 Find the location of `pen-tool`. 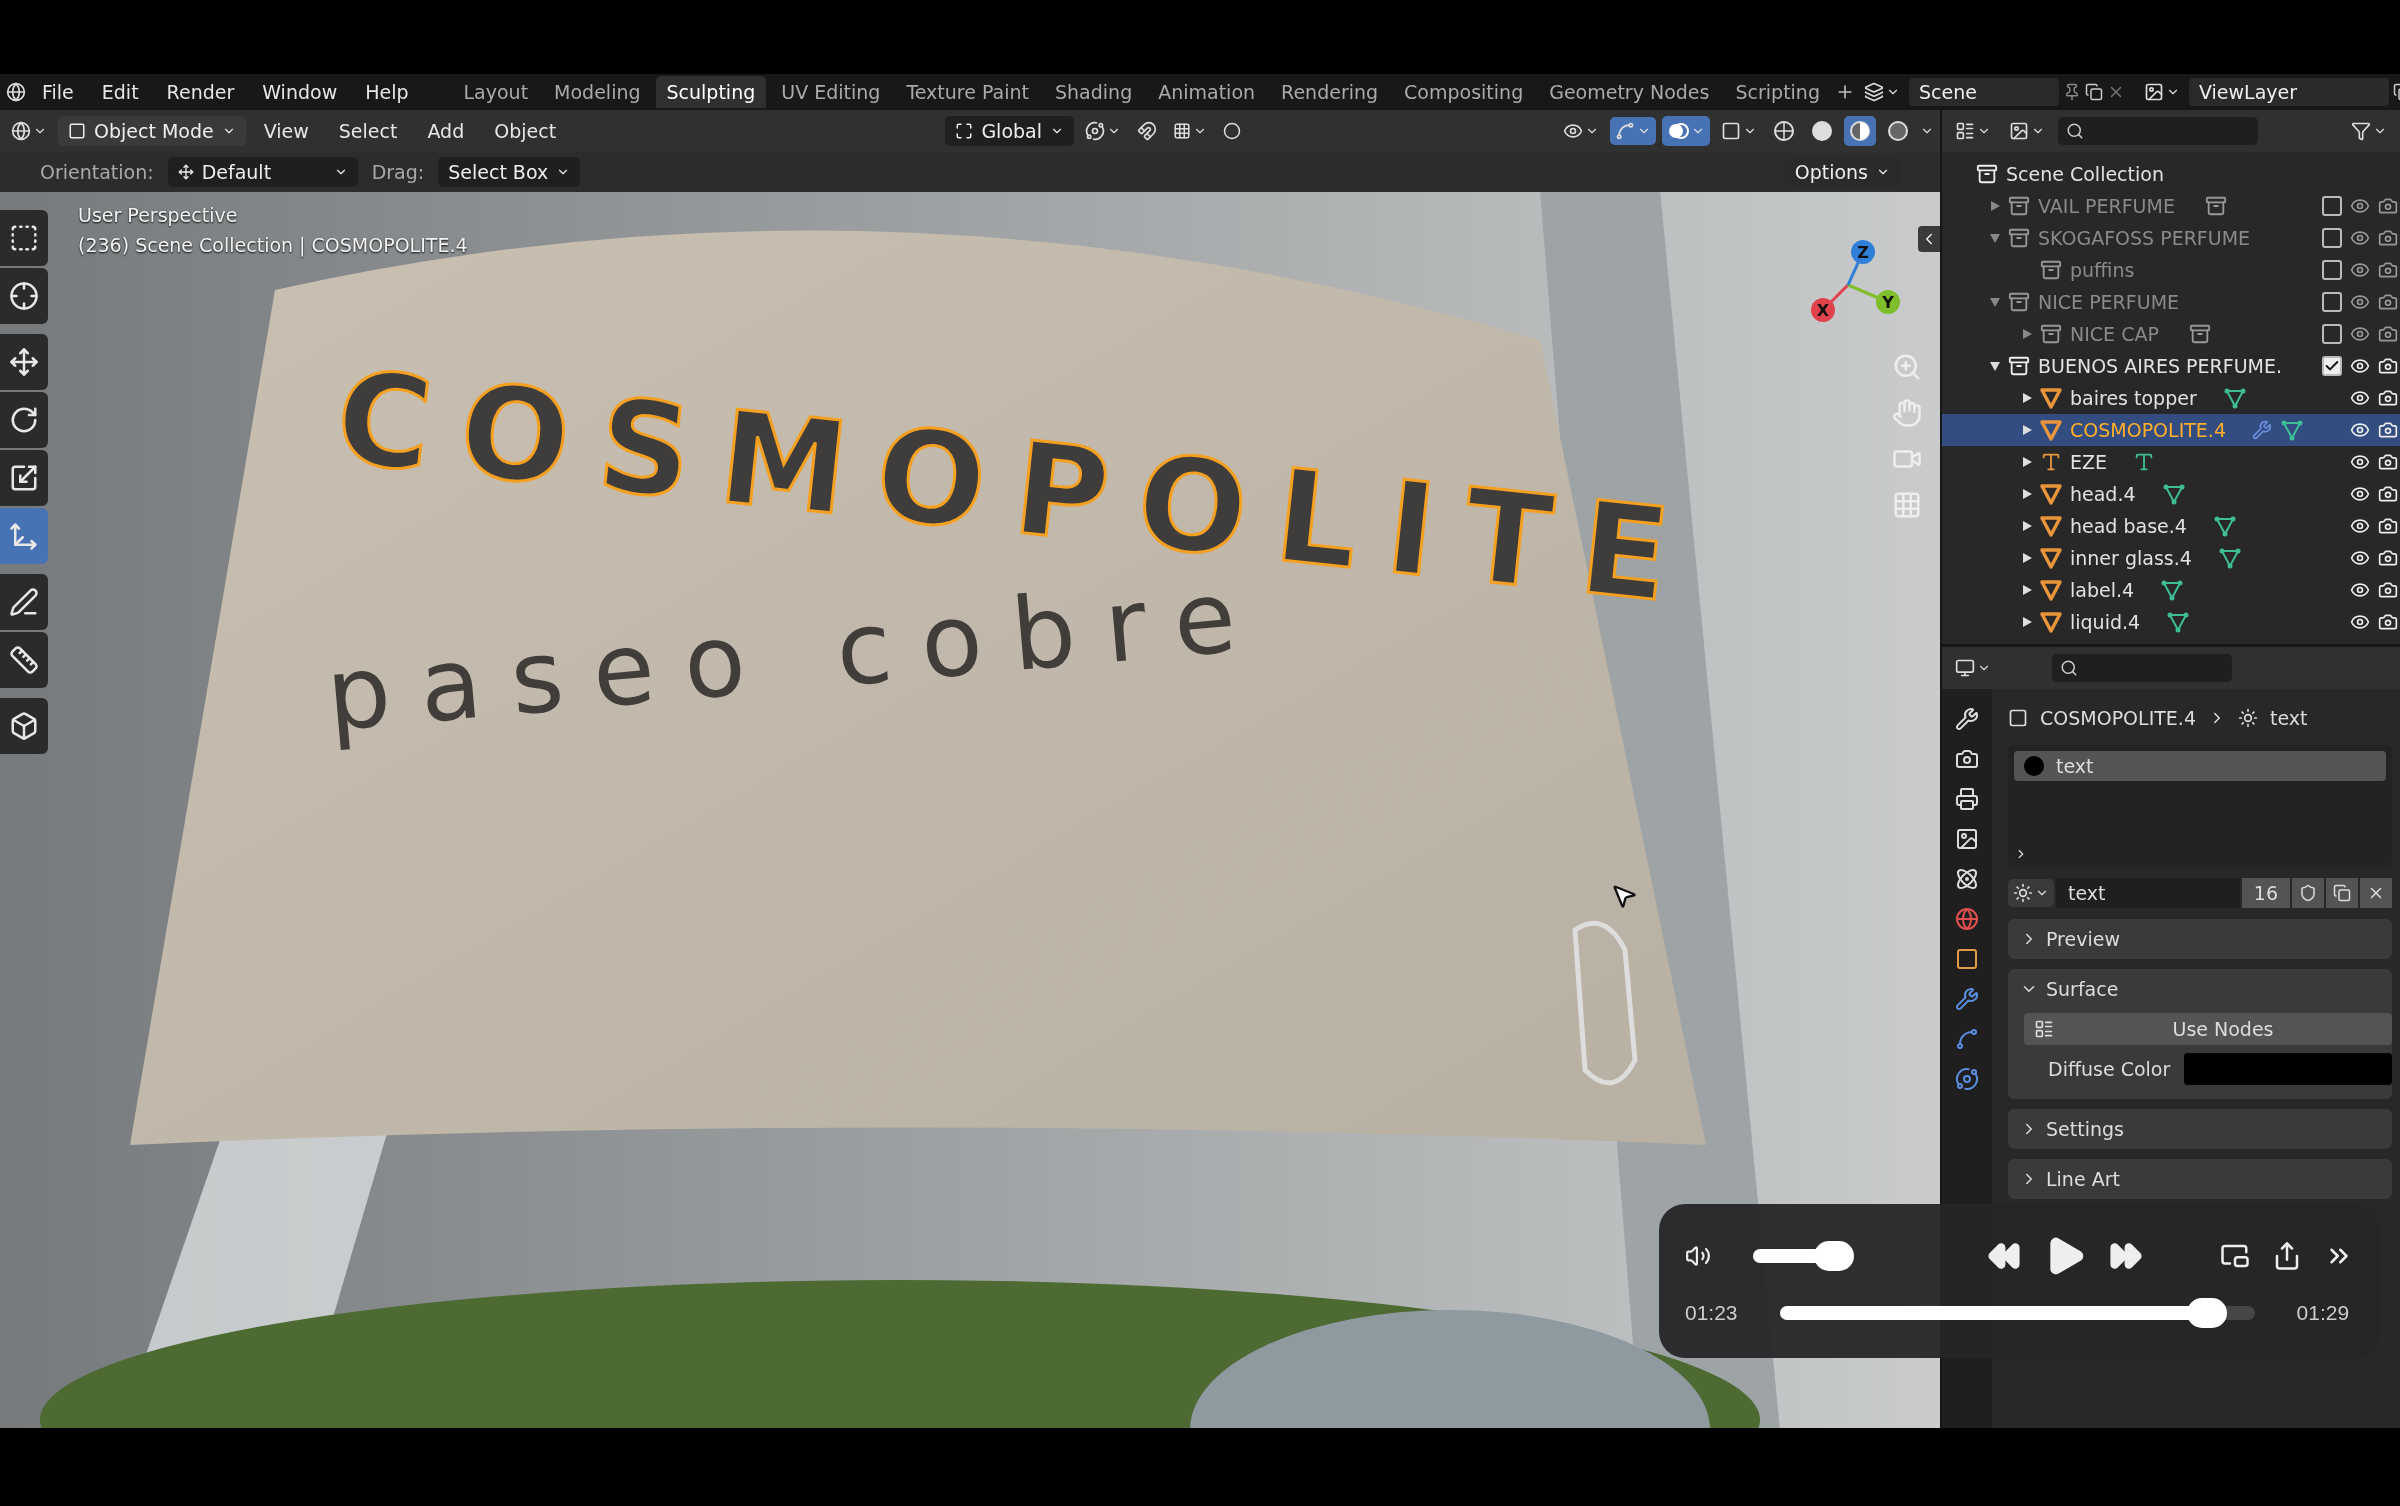

pen-tool is located at coordinates (24, 602).